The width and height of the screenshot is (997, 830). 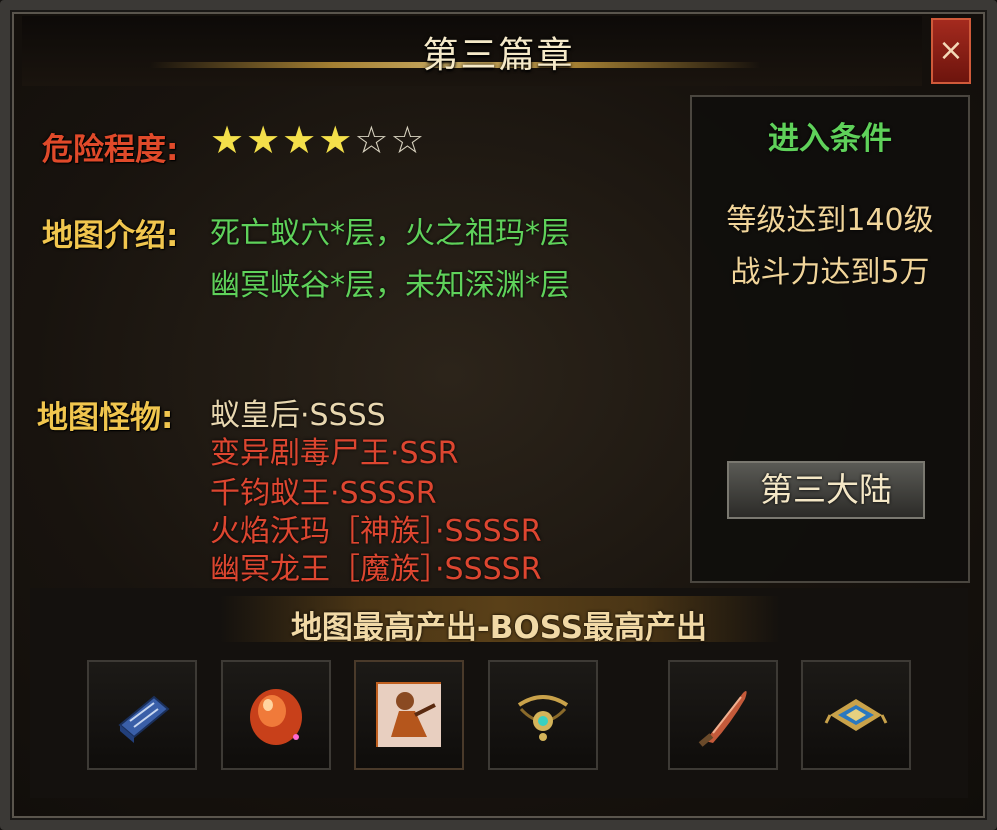 I want to click on danger-stars: ★★★★☆☆, so click(x=318, y=140).